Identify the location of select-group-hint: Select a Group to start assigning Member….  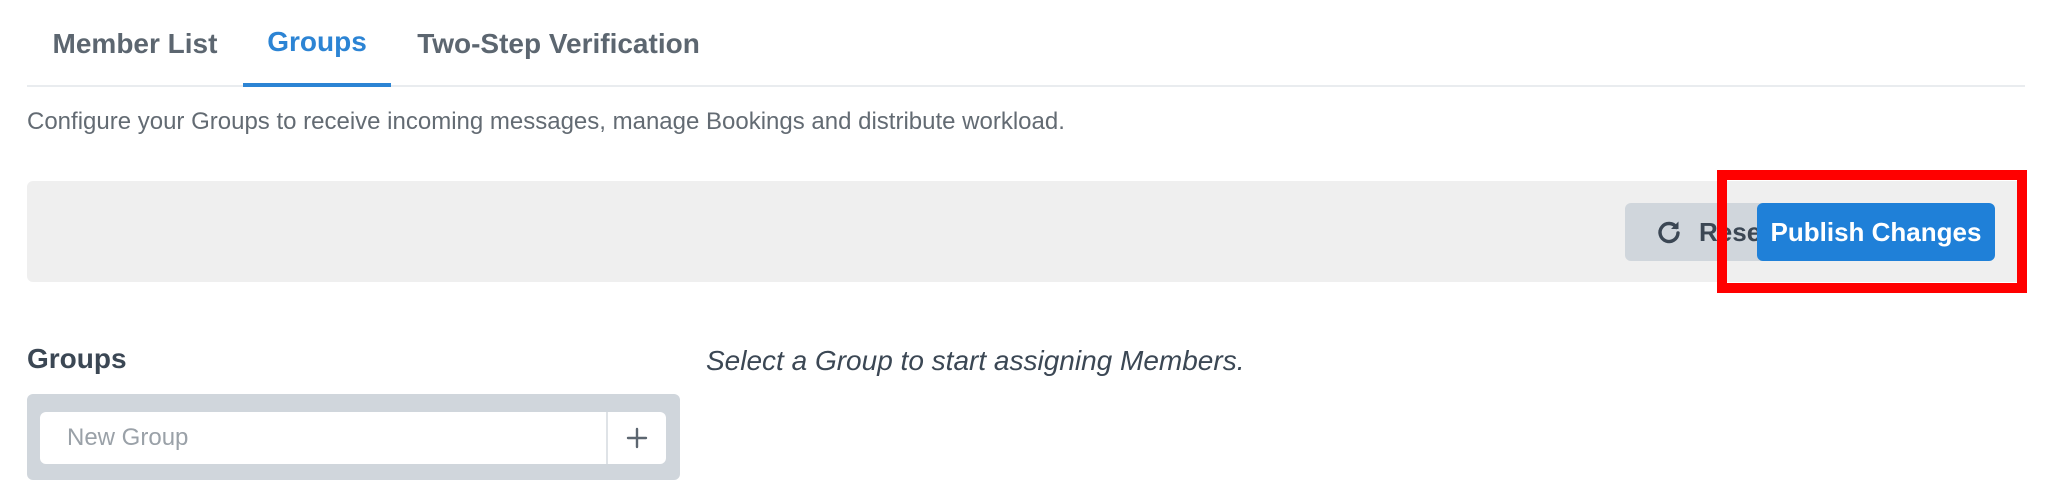
(975, 360).